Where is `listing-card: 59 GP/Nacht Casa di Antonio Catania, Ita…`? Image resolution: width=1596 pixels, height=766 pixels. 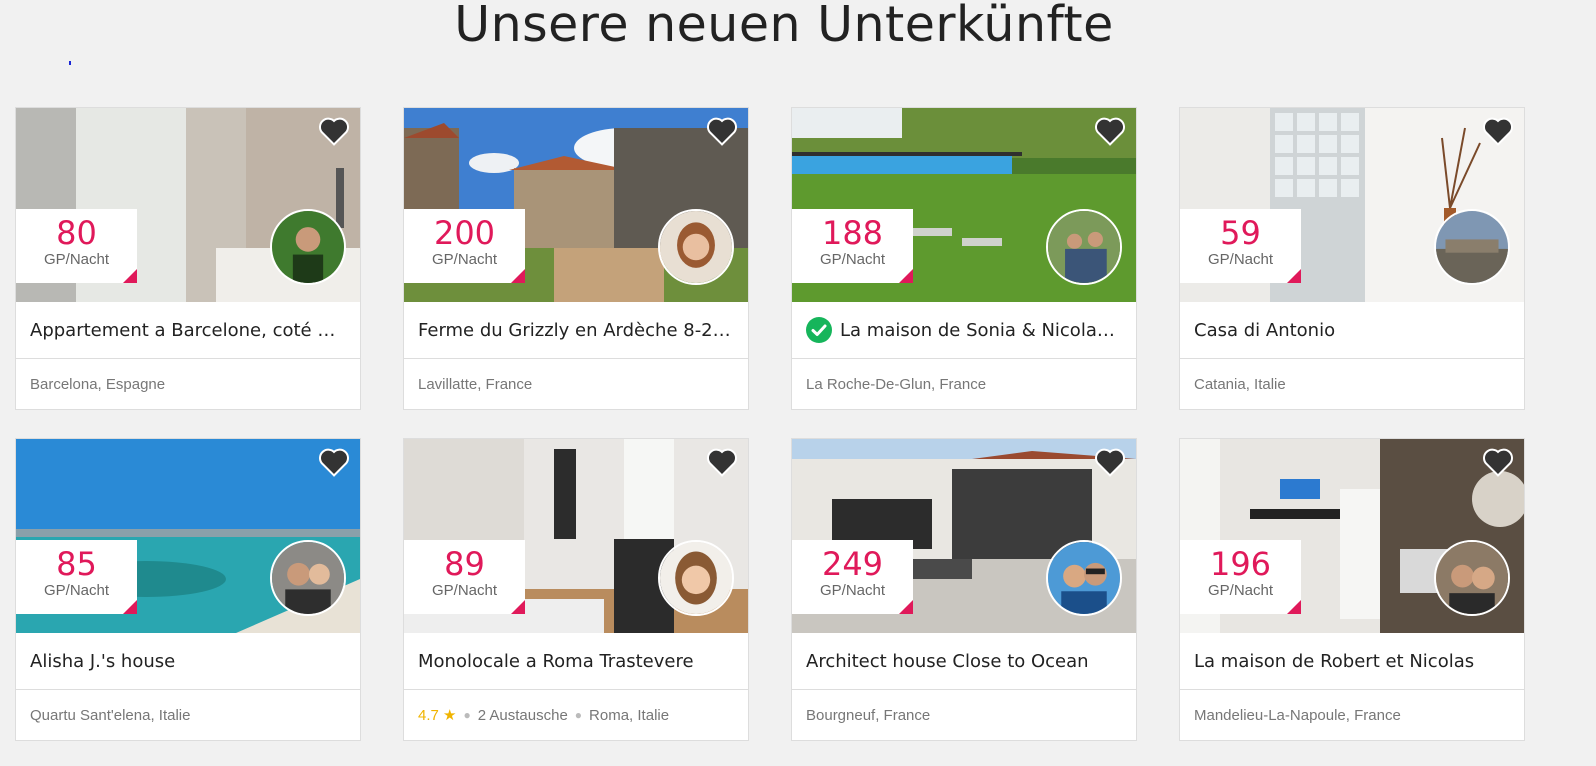
listing-card: 59 GP/Nacht Casa di Antonio Catania, Ita… is located at coordinates (1352, 258).